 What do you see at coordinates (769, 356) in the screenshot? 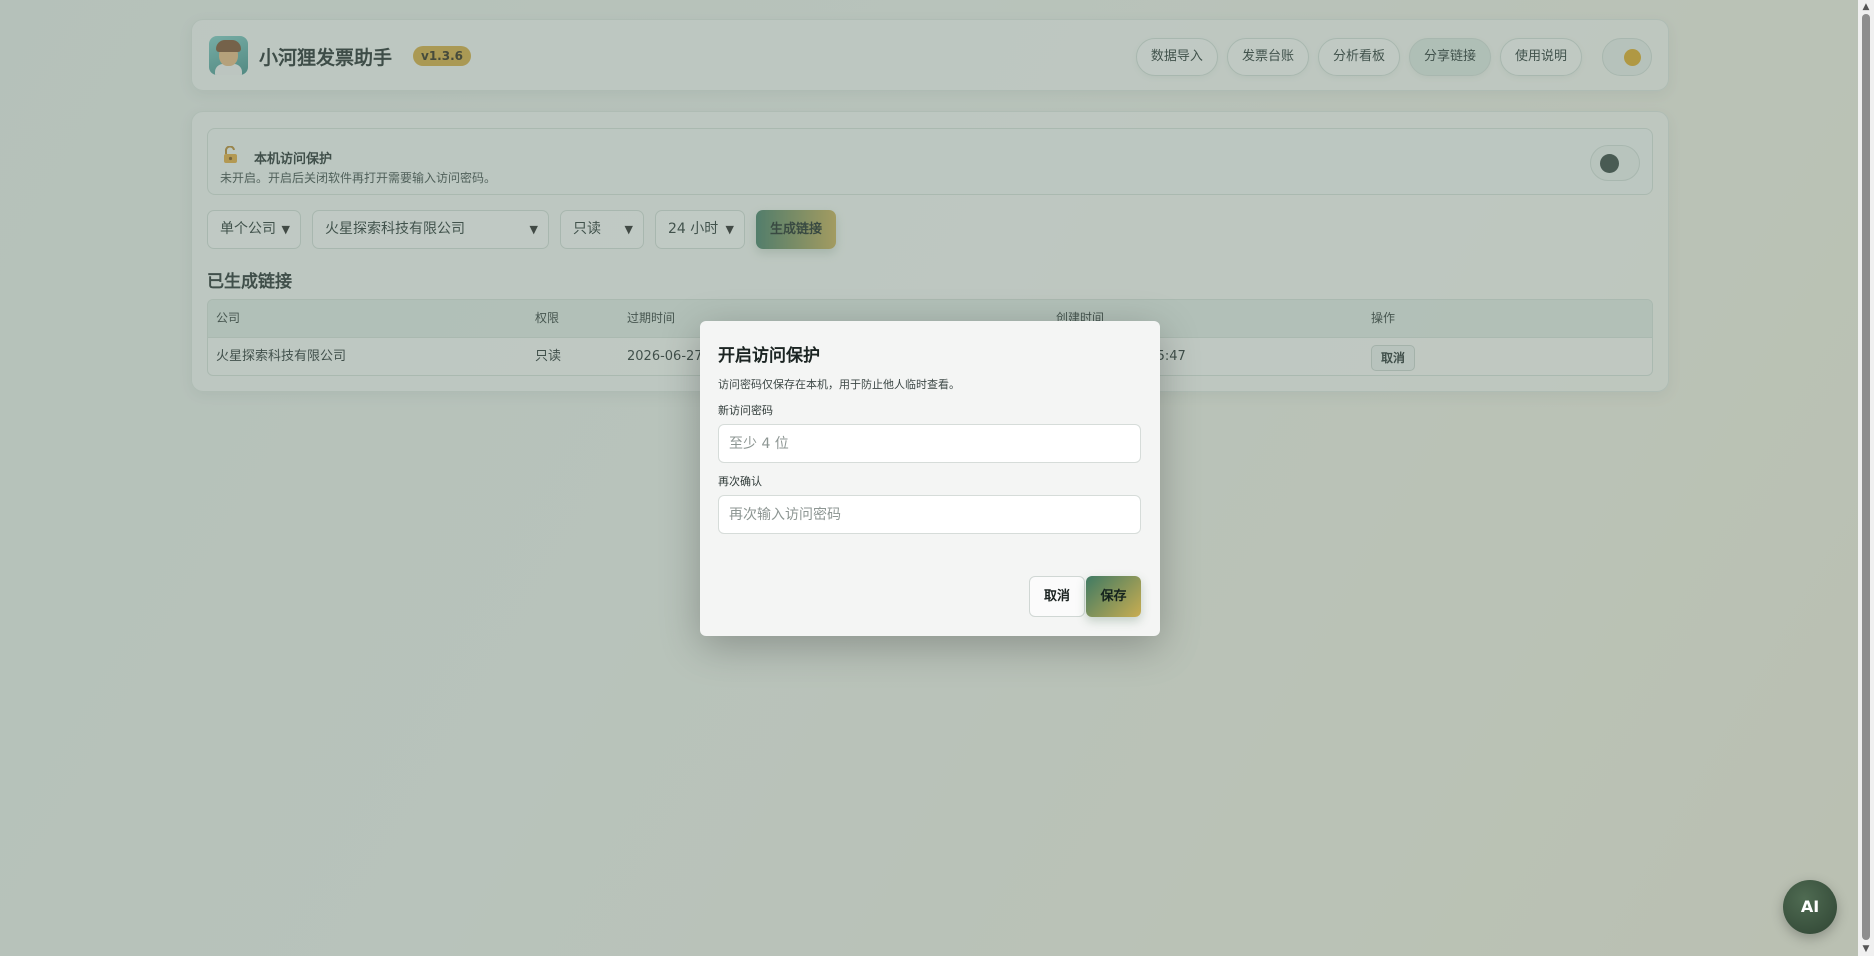
I see `dialog-title: 开启访问保护` at bounding box center [769, 356].